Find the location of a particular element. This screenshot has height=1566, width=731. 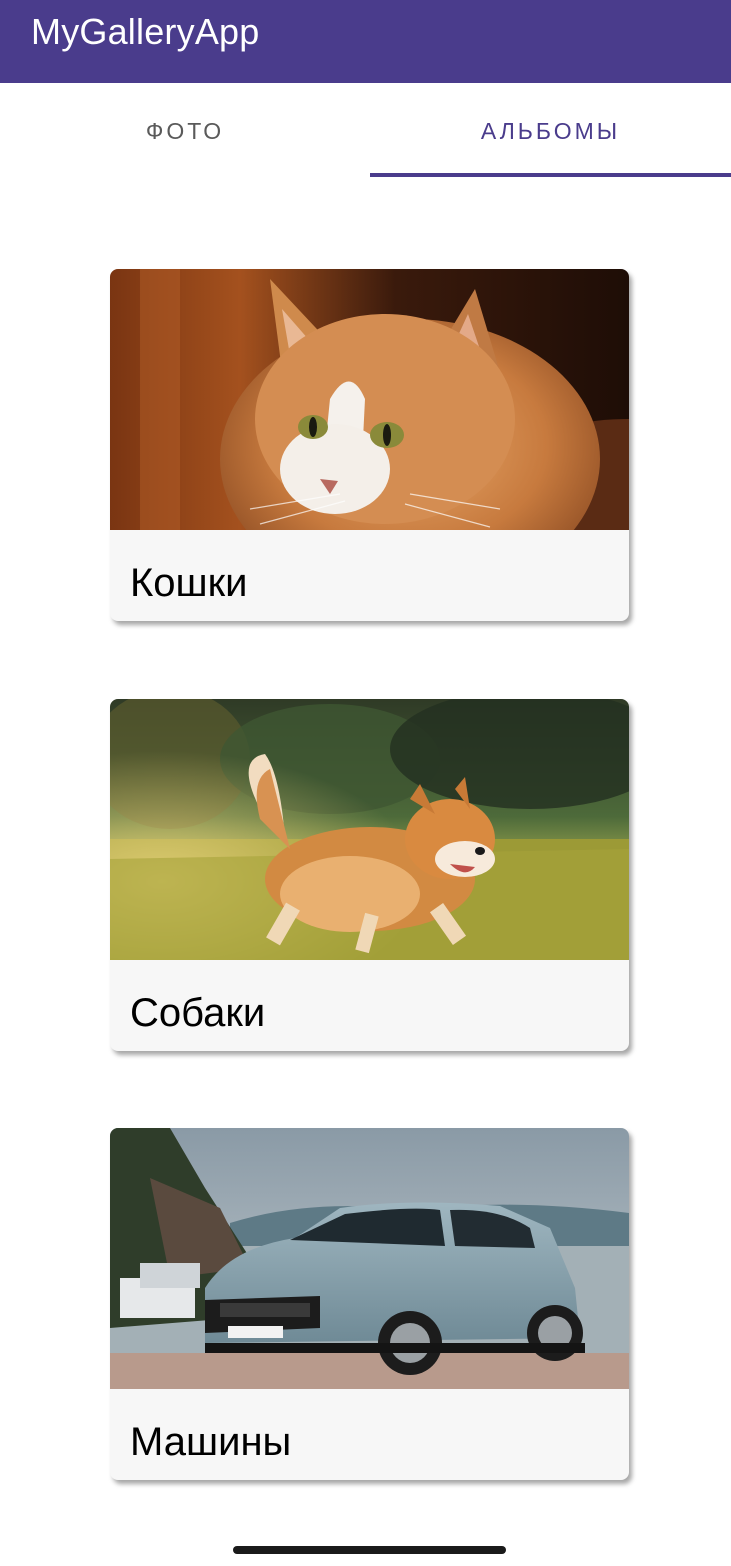

album-cover-car-photo is located at coordinates (369, 1258).